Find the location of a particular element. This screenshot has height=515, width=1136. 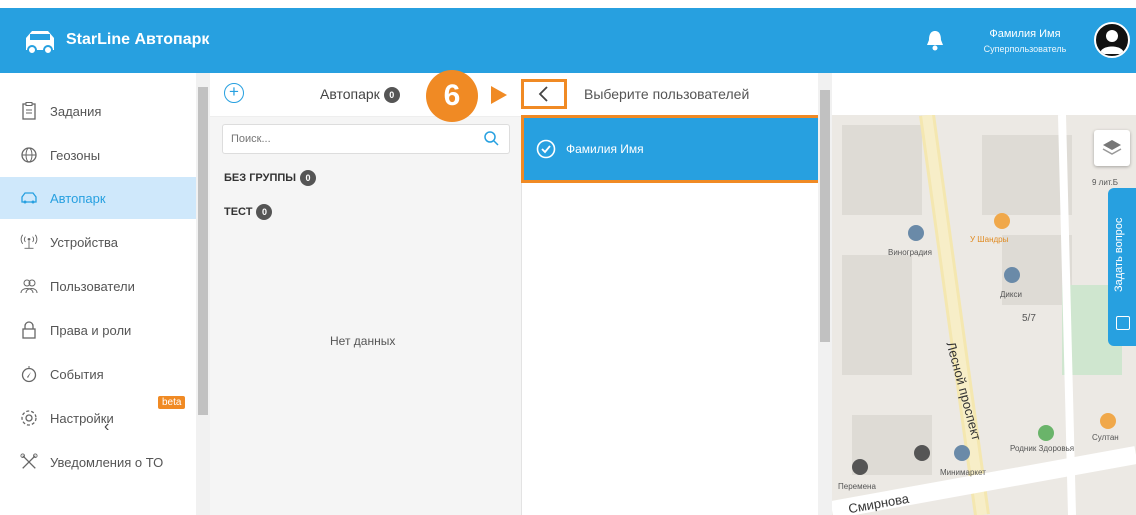

map-label: 9 лит.Б is located at coordinates (1105, 182).